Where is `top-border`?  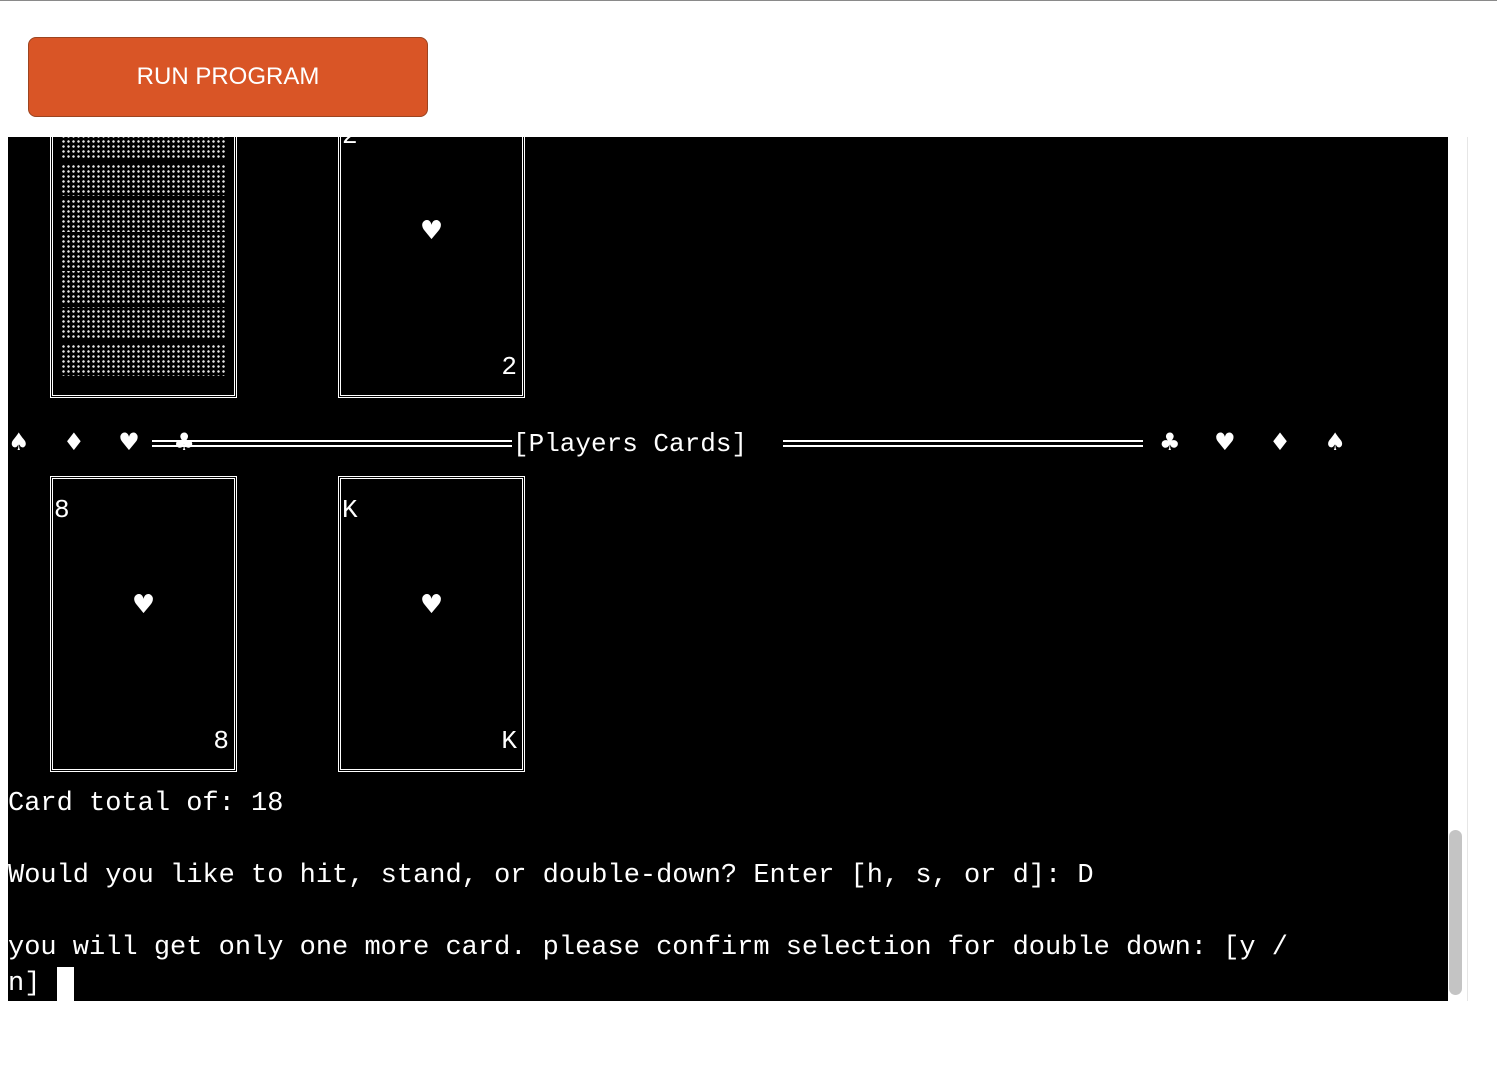
top-border is located at coordinates (748, 0).